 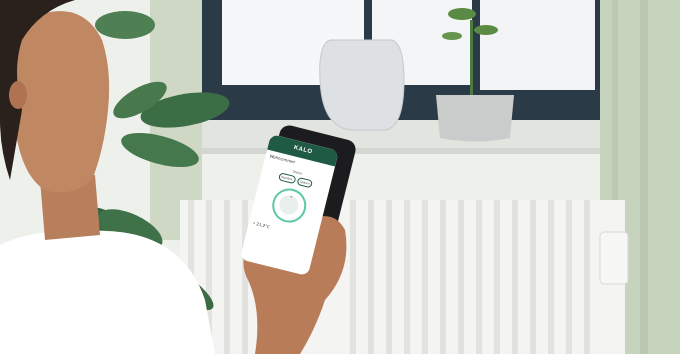 What do you see at coordinates (18, 95) in the screenshot?
I see `ear` at bounding box center [18, 95].